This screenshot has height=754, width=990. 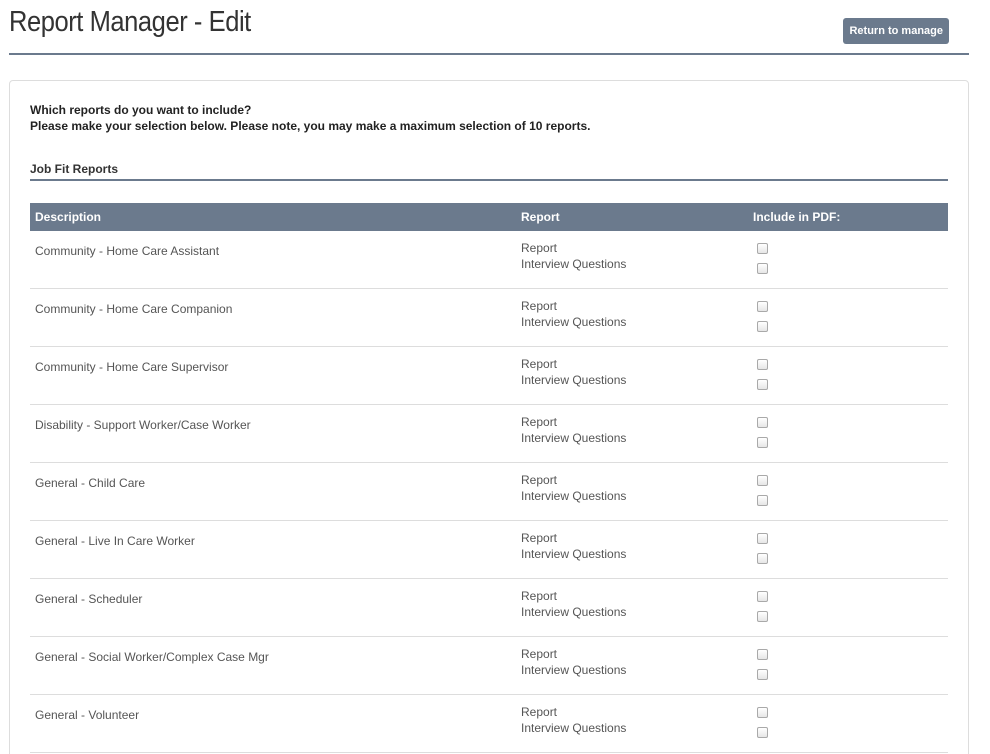 I want to click on column-header-report: Report, so click(x=540, y=217).